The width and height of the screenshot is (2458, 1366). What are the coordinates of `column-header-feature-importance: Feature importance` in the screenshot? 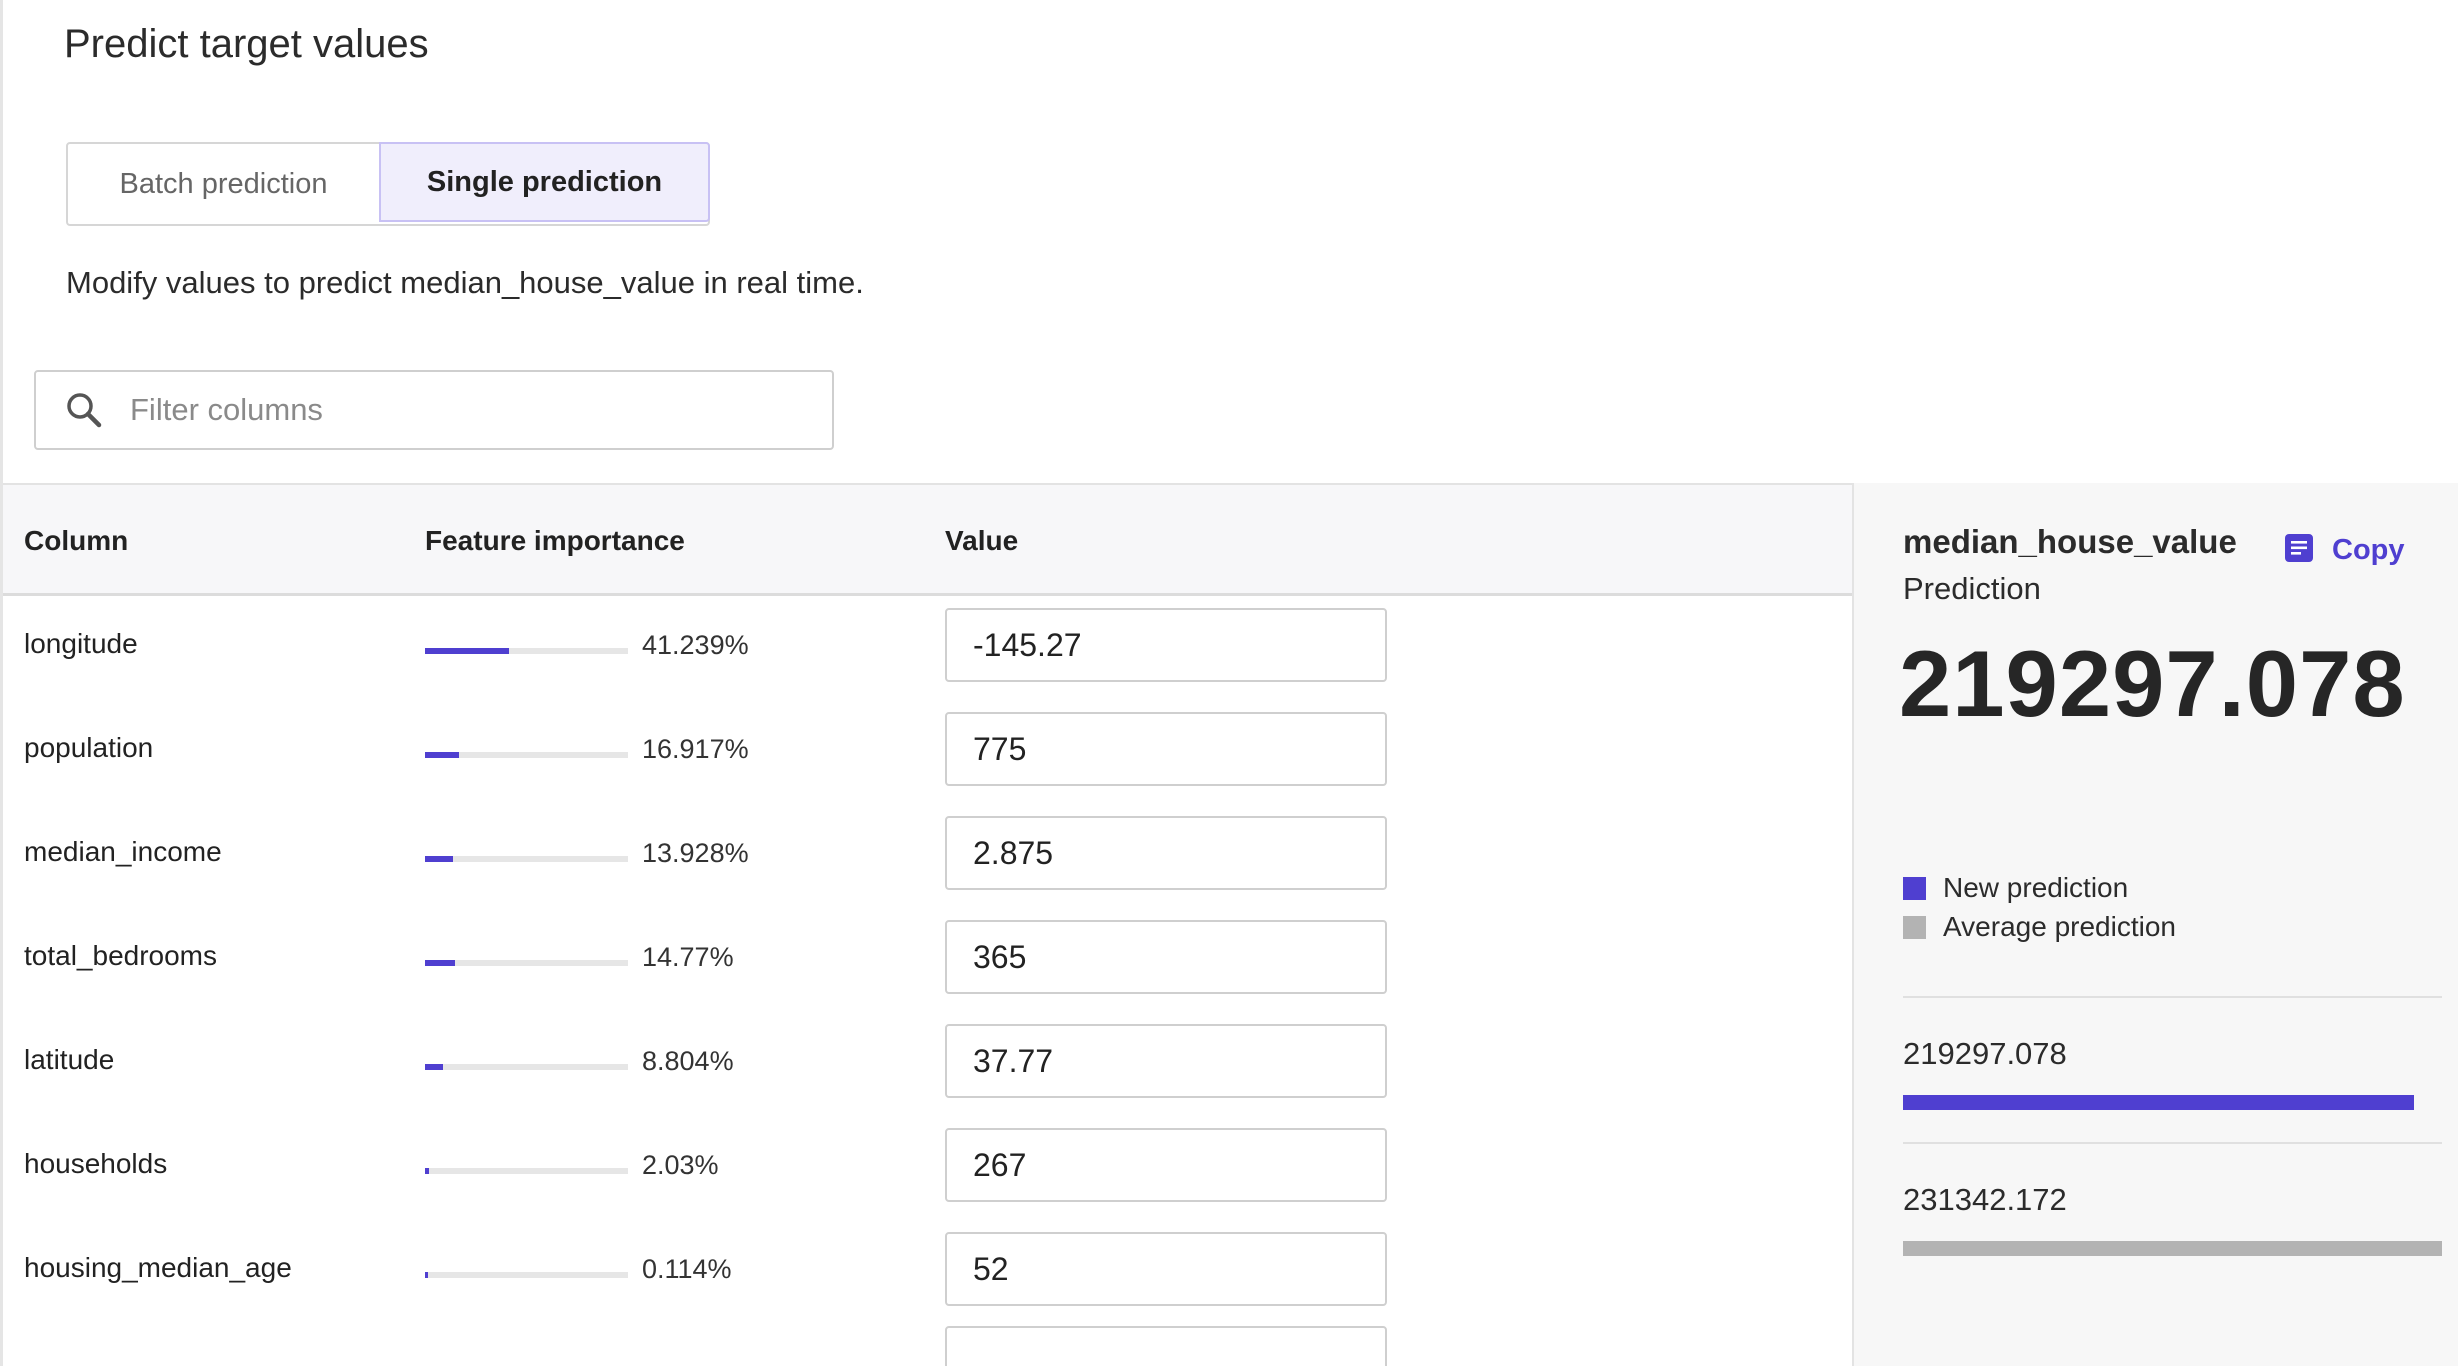 It's located at (555, 540).